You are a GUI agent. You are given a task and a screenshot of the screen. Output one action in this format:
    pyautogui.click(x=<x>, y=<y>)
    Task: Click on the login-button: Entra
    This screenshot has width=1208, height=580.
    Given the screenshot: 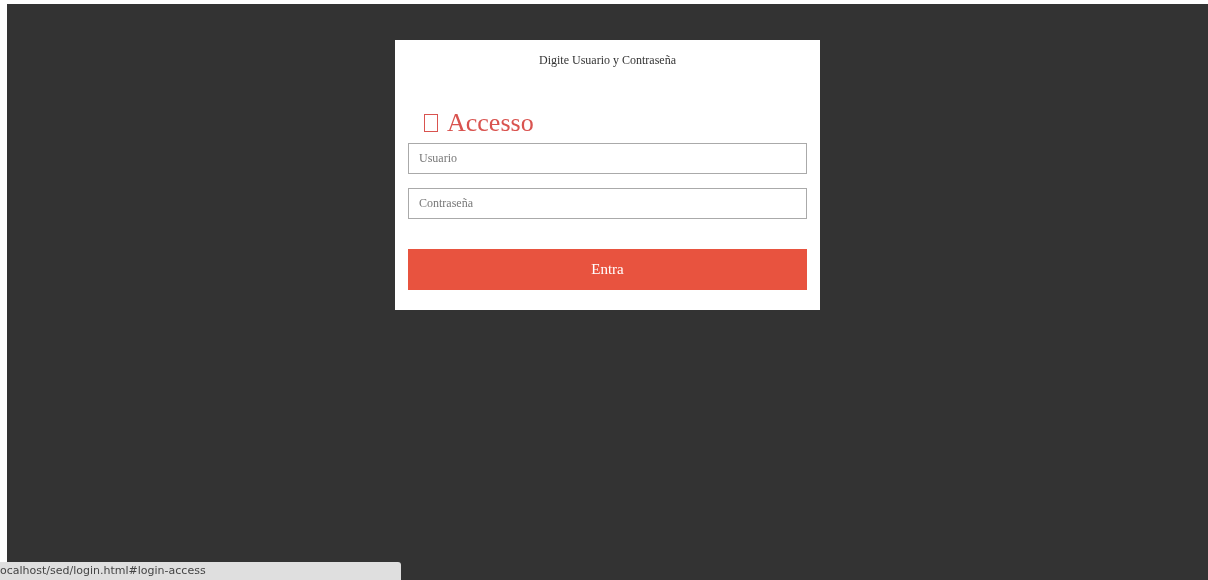 What is the action you would take?
    pyautogui.click(x=607, y=269)
    